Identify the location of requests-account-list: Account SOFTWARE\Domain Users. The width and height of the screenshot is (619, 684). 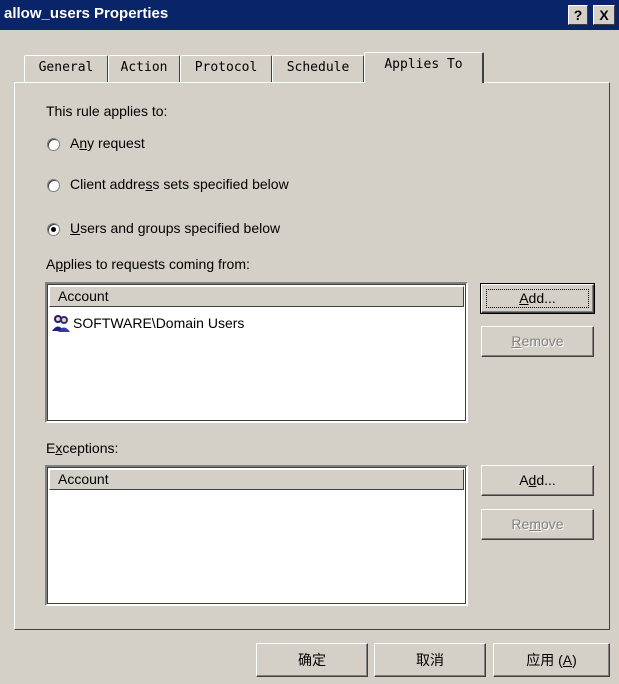
(256, 352).